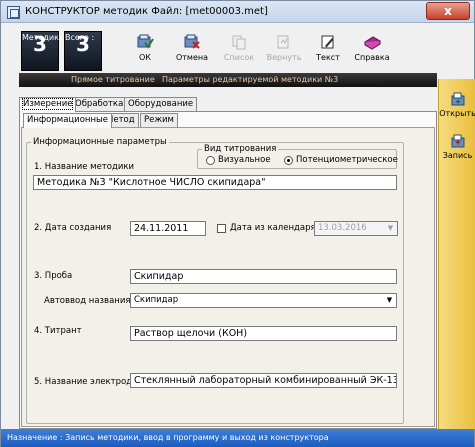  I want to click on method-counter-label: Методика, so click(43, 37).